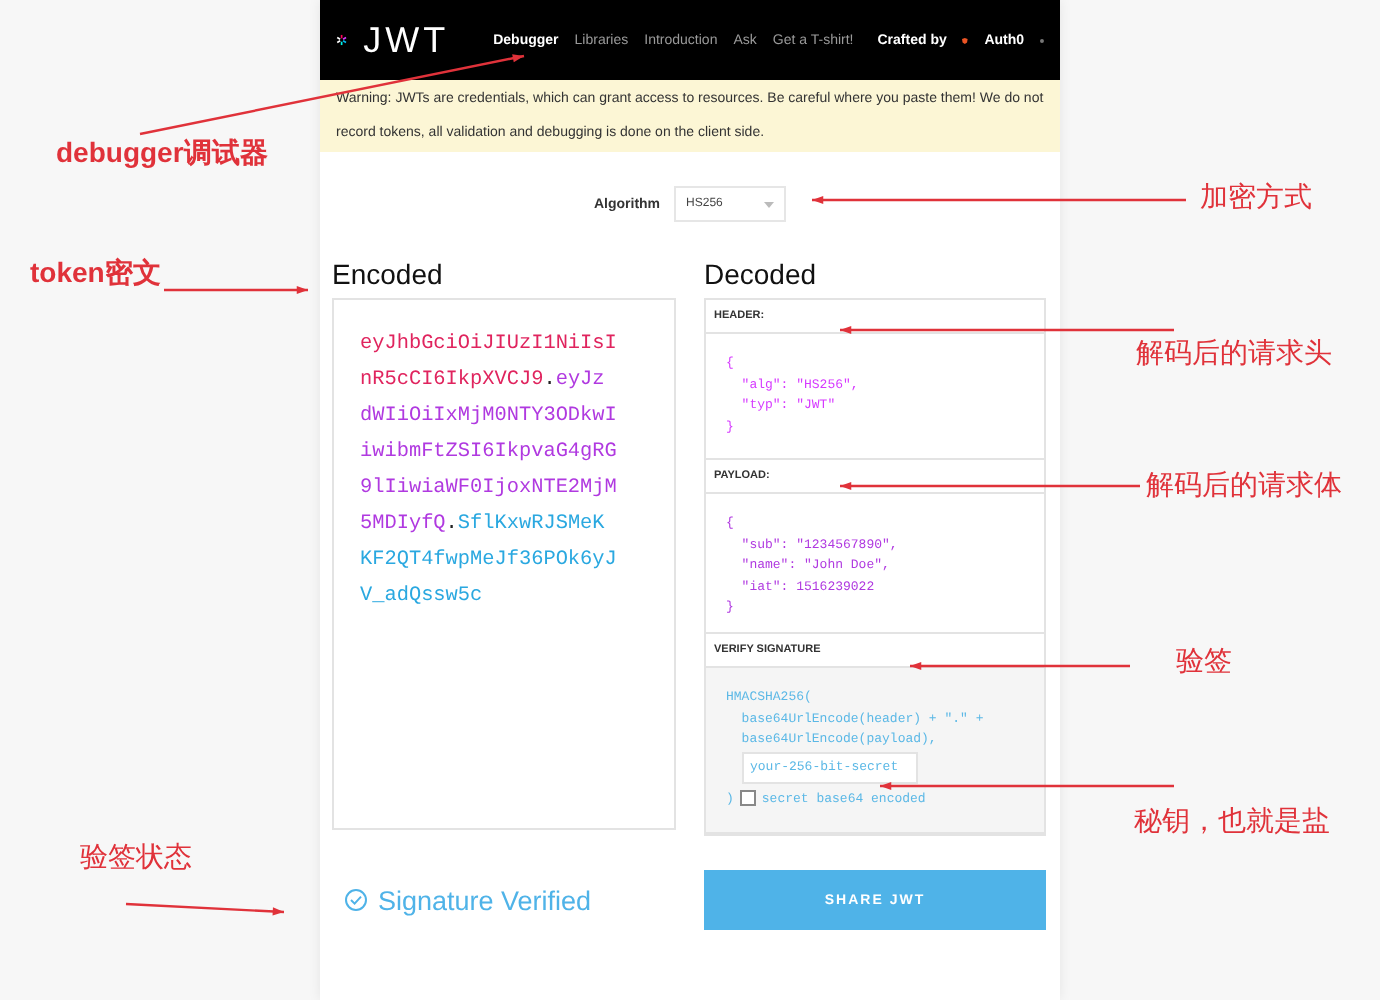 The width and height of the screenshot is (1380, 1000). Describe the element at coordinates (504, 564) in the screenshot. I see `token-field: eyJhbGciOiJIUzI1NiIsInR5cCI6IkpXVCJ9.eyJzdWIiOiIxMjM0NTY3ODkwIiwibmFtZSI6IkpvaG4gRG9lIiwiaWF0IjoxNTE2MjM5MDIyfQ.SflKxwRJSMeKKF2QT4fwpMeJf36POk6yJV_adQssw5c` at that location.